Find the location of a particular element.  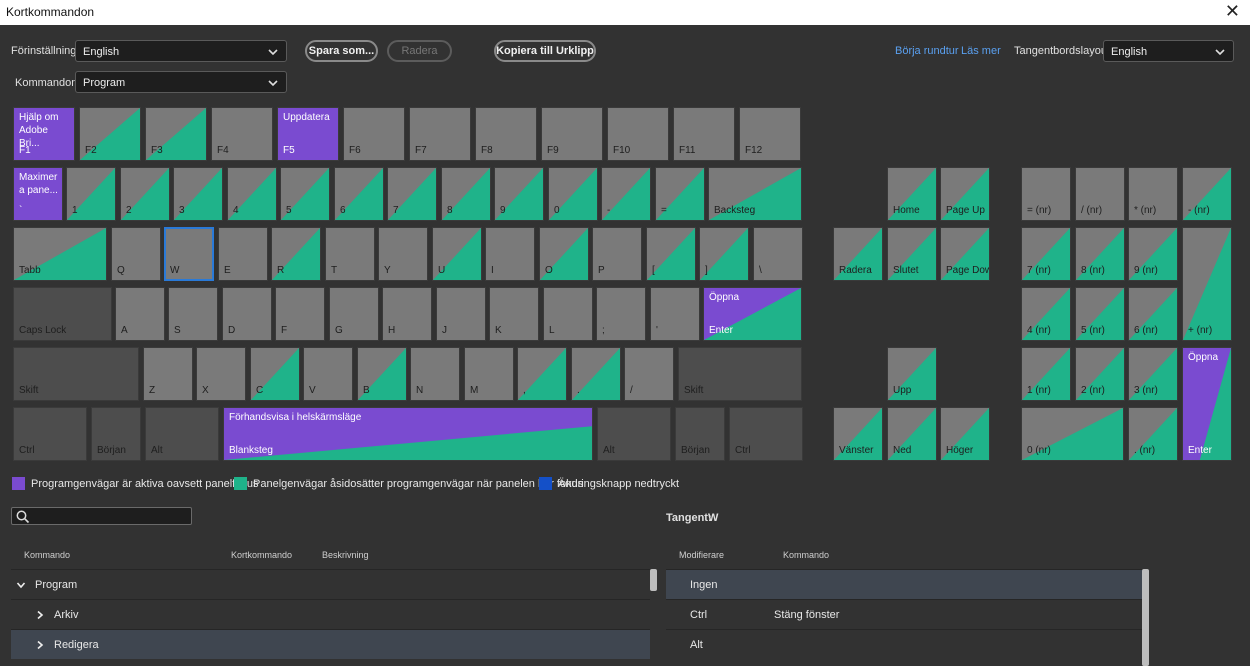

key-np-mul: * (nr) is located at coordinates (1153, 194).